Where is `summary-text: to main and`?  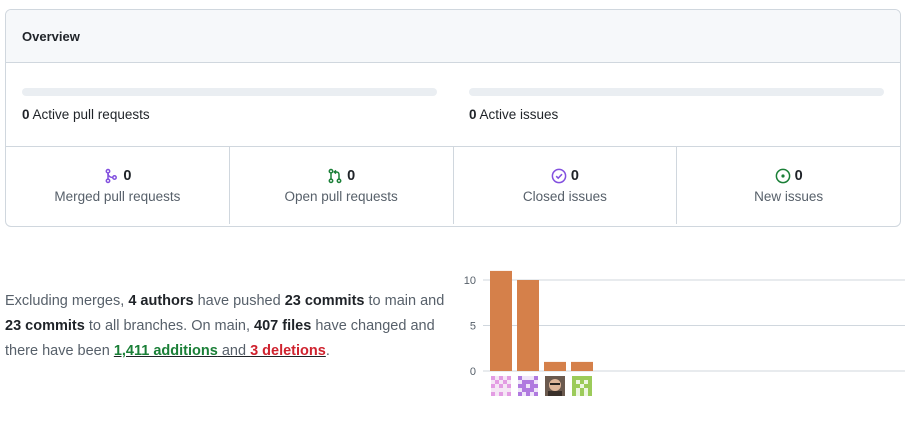
summary-text: to main and is located at coordinates (404, 301).